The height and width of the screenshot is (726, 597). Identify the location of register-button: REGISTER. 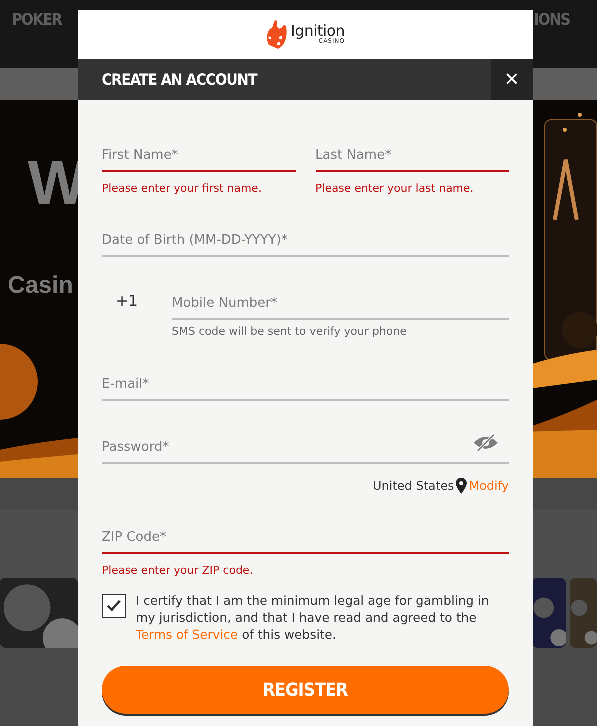
(305, 690).